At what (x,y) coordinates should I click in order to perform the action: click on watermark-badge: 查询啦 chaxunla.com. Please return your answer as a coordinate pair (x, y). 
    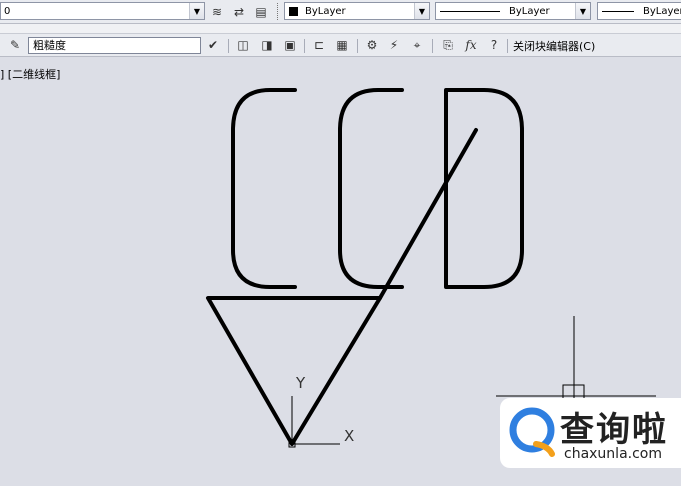
    Looking at the image, I should click on (590, 433).